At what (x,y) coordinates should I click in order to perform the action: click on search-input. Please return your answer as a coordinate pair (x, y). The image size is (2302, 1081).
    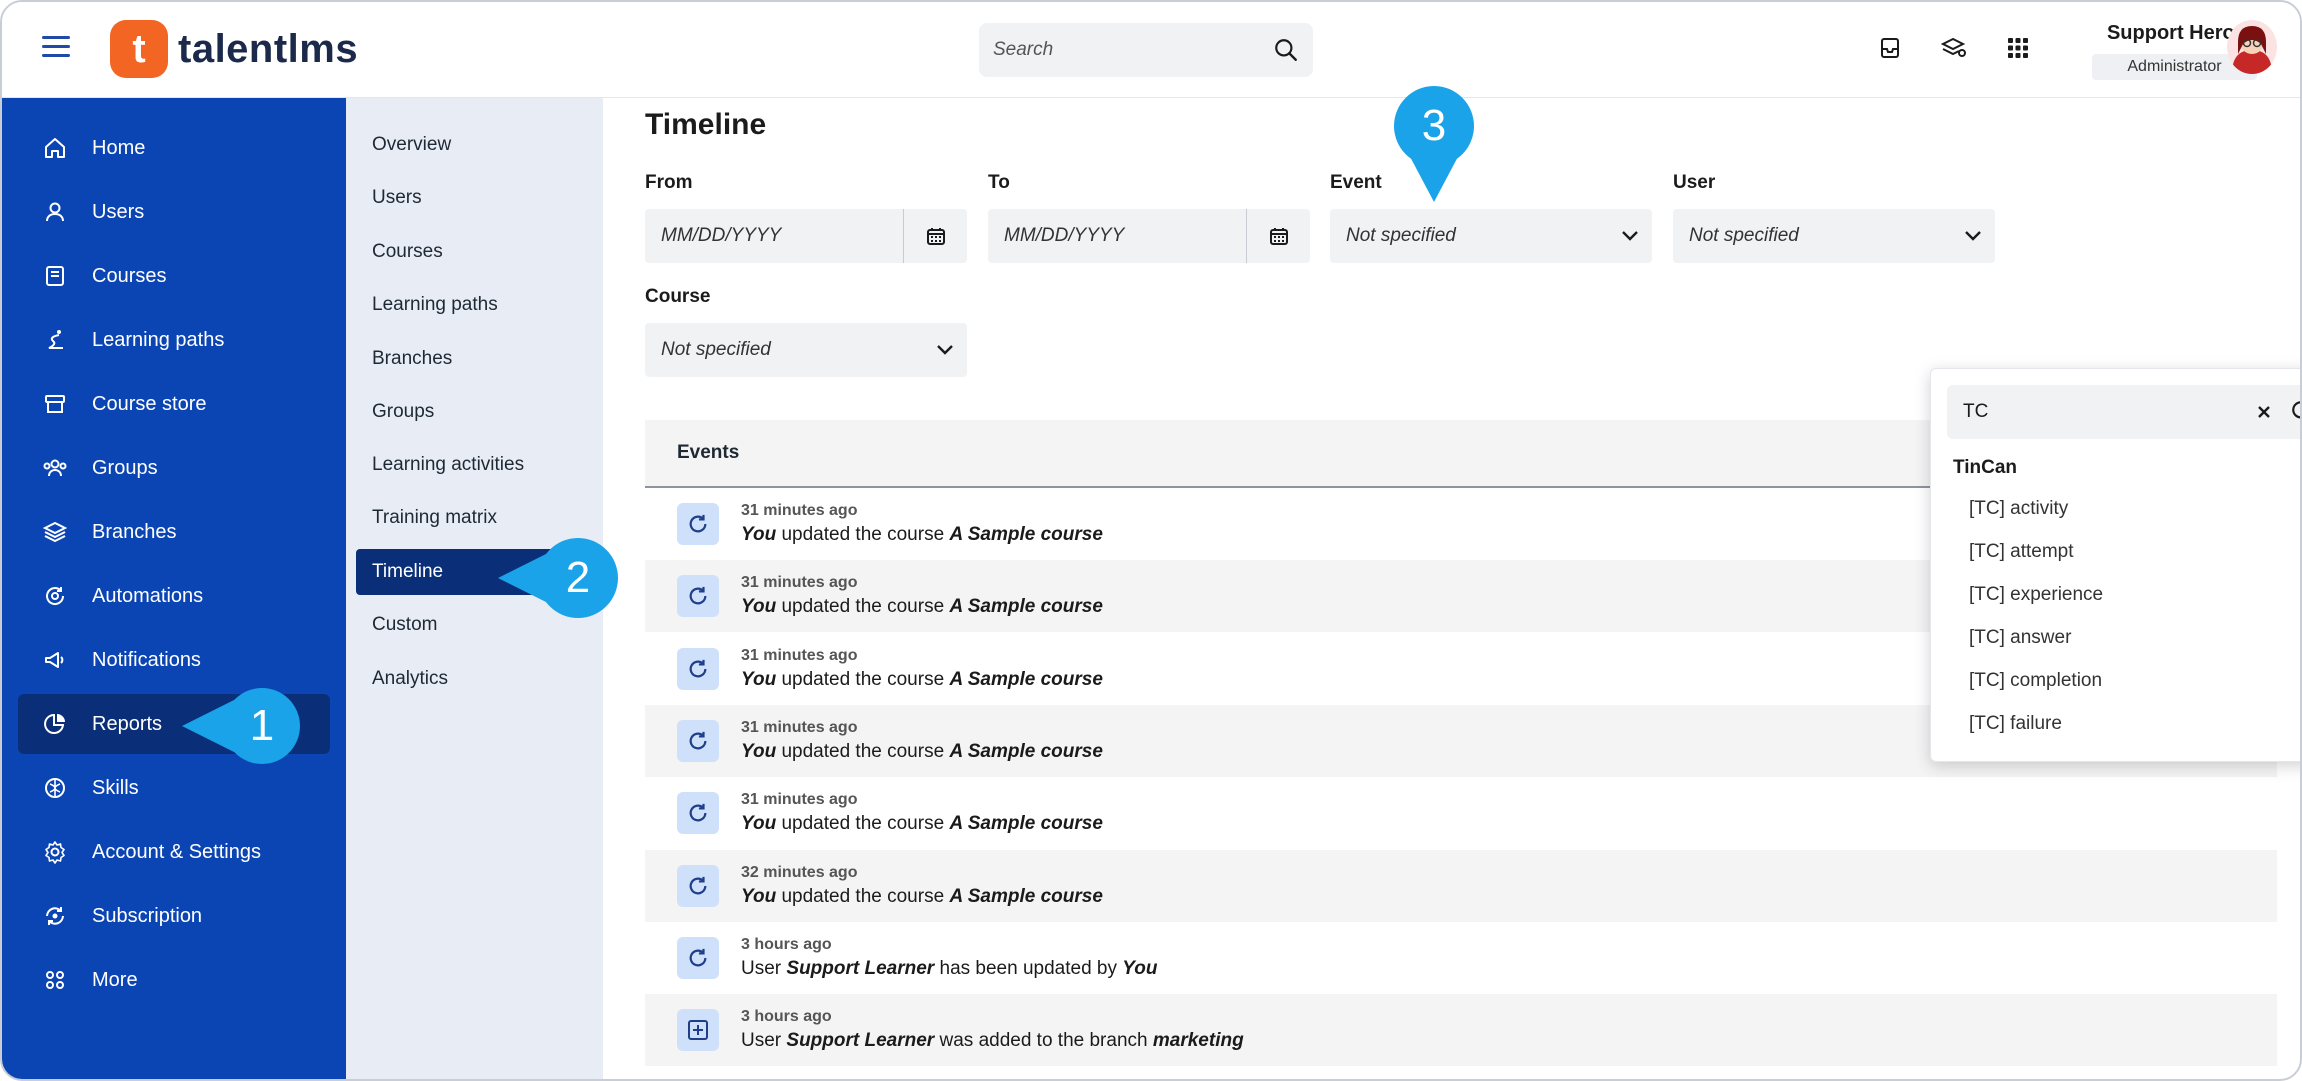
    Looking at the image, I should click on (1133, 50).